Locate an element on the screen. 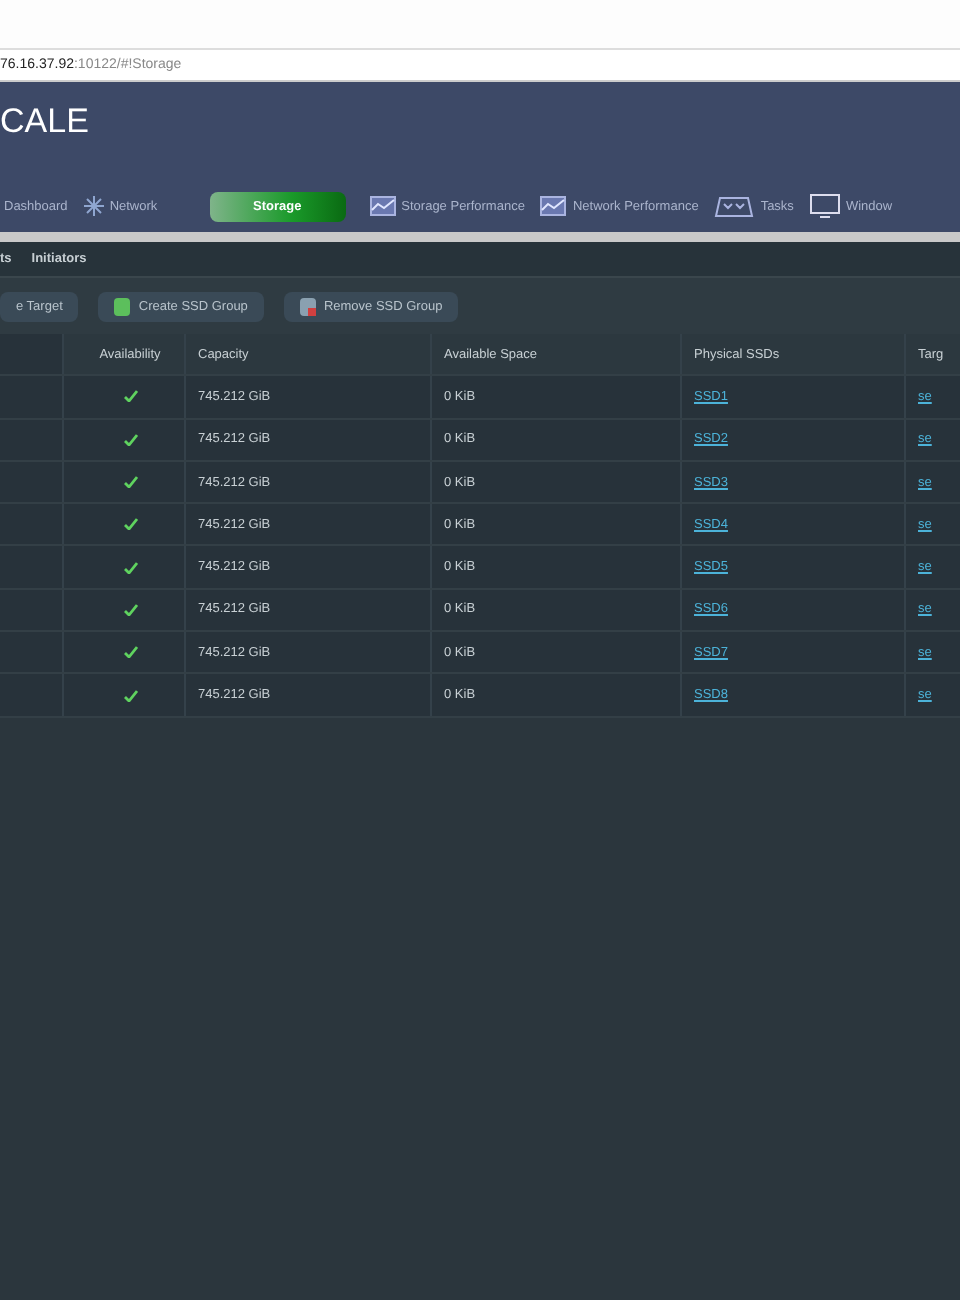 The width and height of the screenshot is (960, 1300). monitor-icon is located at coordinates (824, 206).